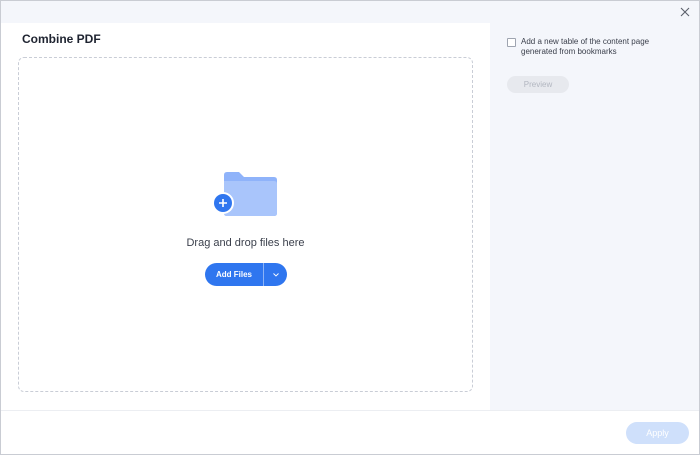 This screenshot has width=700, height=455. I want to click on add-files-dropdown-button, so click(275, 274).